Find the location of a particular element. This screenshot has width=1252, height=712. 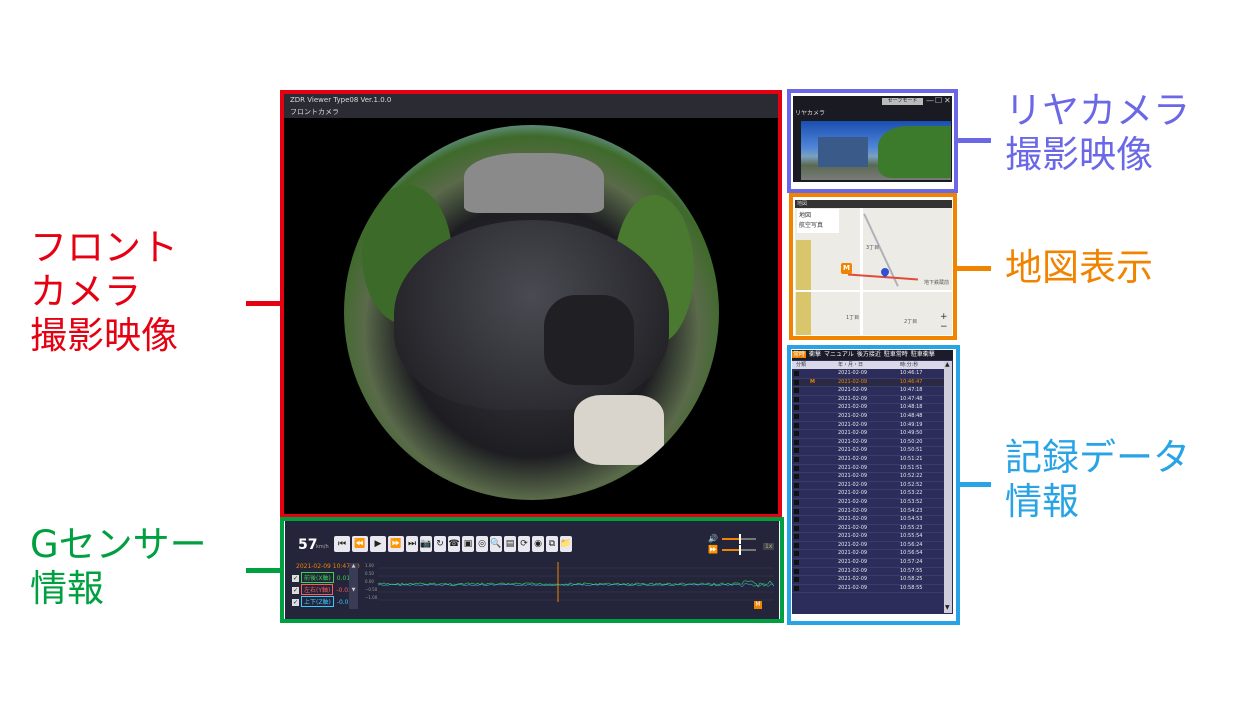

rear-camera-callout: リヤカメラ 撮影映像 is located at coordinates (1097, 133).